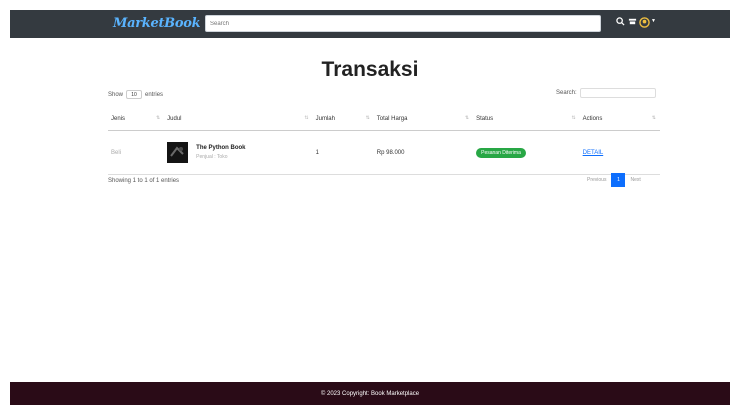 The height and width of the screenshot is (405, 740). What do you see at coordinates (144, 181) in the screenshot?
I see `table-info: Showing 1 to 1 of 1 entries` at bounding box center [144, 181].